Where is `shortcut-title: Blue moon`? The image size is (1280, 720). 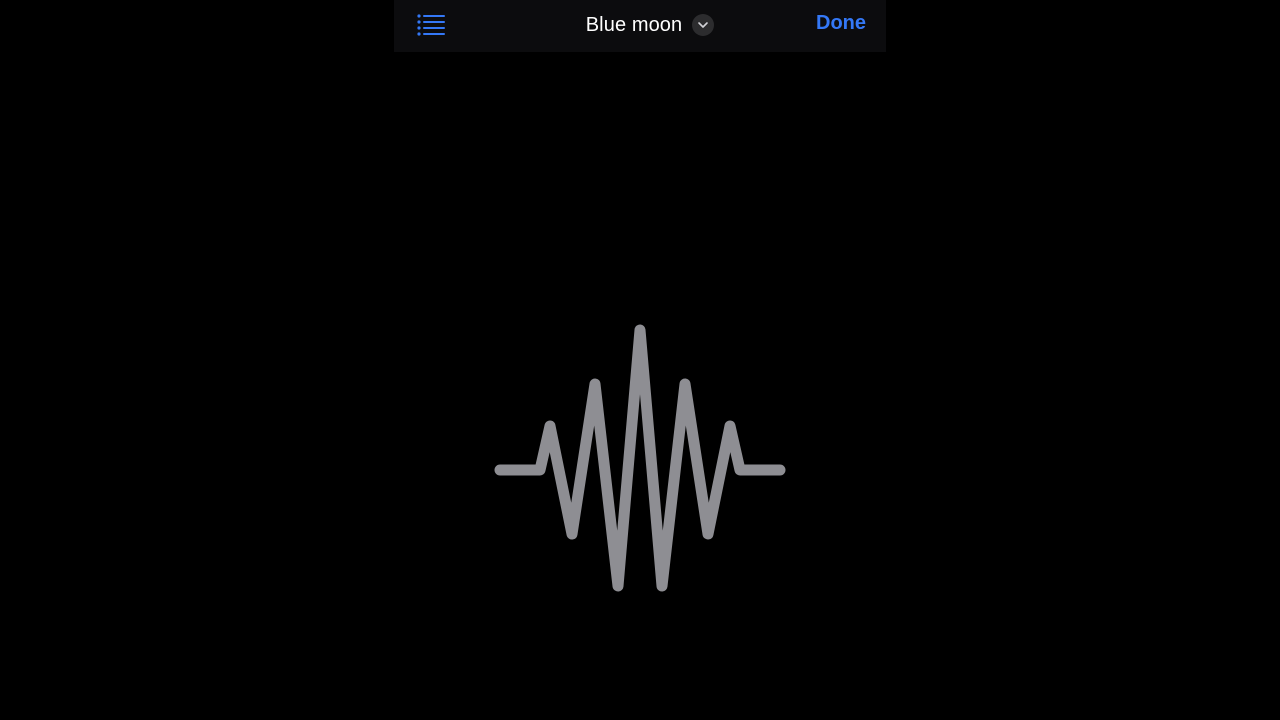 shortcut-title: Blue moon is located at coordinates (634, 24).